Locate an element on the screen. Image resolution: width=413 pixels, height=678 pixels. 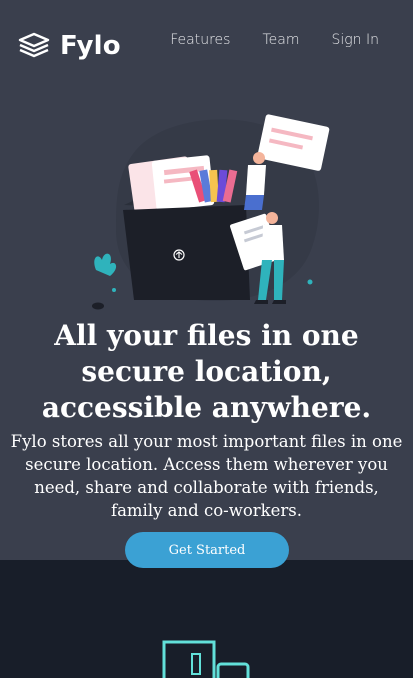
main-nav: Features Team Sign In is located at coordinates (274, 40).